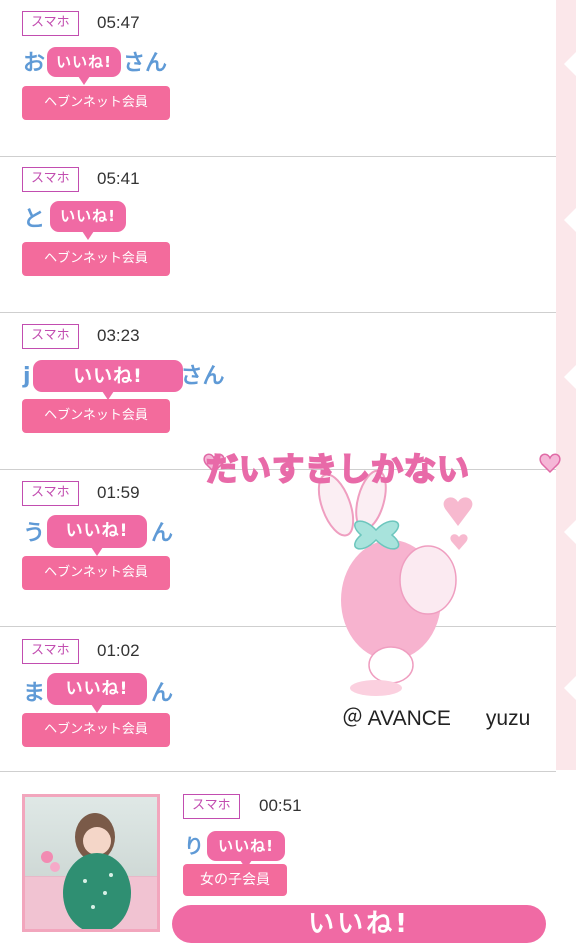 Image resolution: width=576 pixels, height=949 pixels. What do you see at coordinates (118, 178) in the screenshot?
I see `timestamp: 05:41` at bounding box center [118, 178].